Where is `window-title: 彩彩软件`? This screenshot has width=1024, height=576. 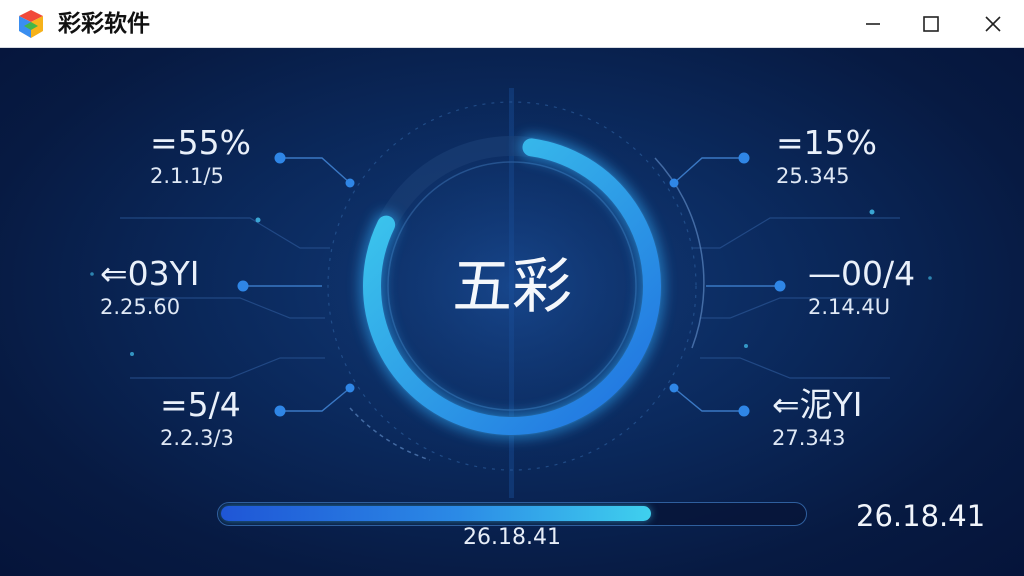
window-title: 彩彩软件 is located at coordinates (104, 24).